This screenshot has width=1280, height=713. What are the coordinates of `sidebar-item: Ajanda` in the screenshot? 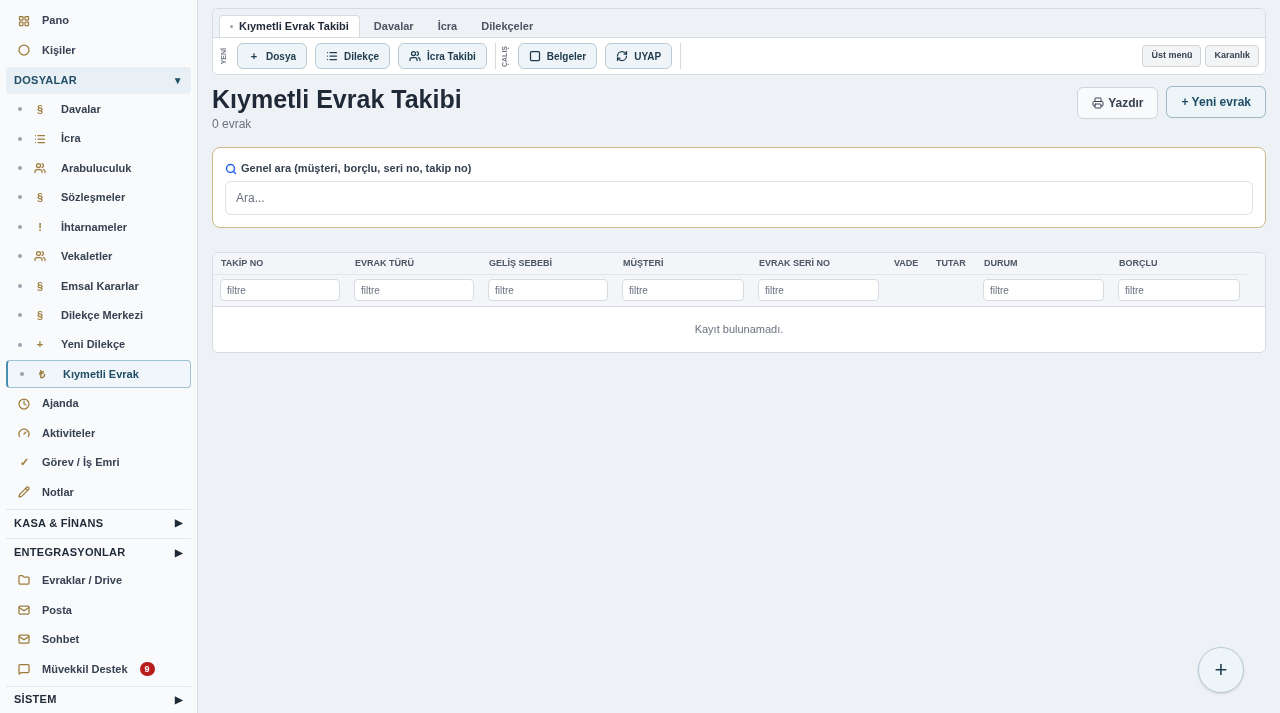 It's located at (98, 403).